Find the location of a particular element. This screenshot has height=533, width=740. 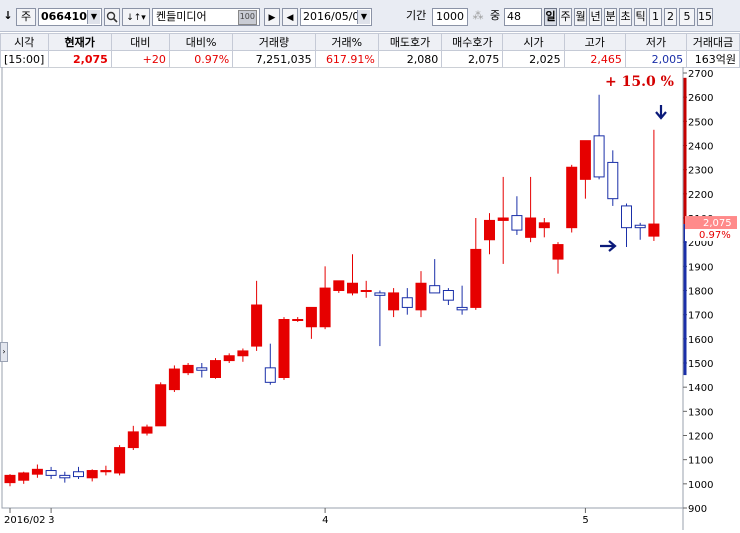

y-tick-label: 2300 is located at coordinates (700, 171).